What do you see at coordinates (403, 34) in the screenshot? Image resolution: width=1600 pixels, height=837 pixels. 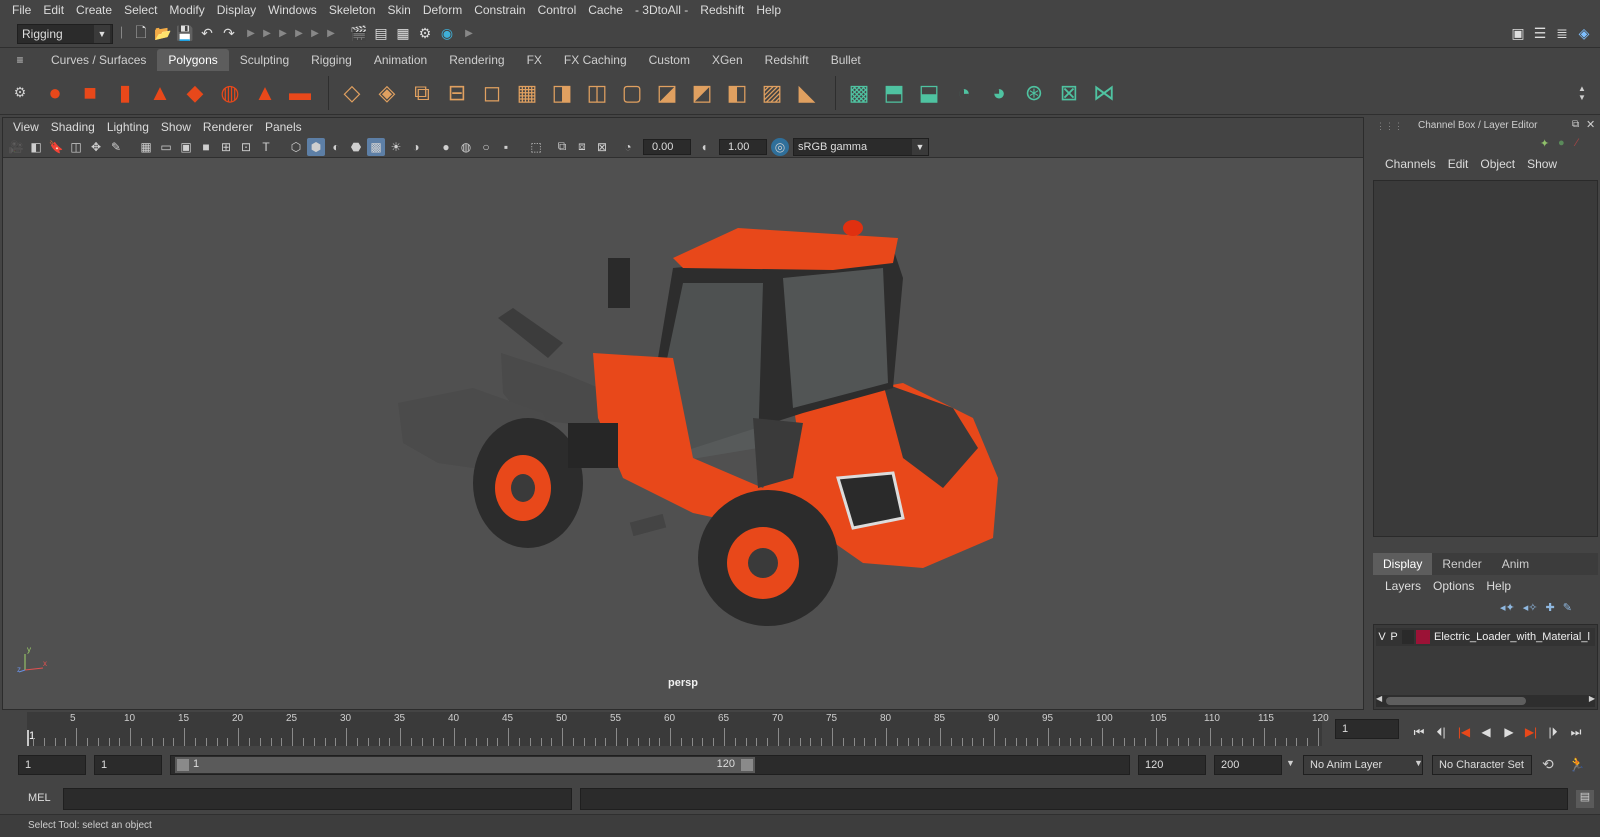 I see `ipr-render-icon: ▦` at bounding box center [403, 34].